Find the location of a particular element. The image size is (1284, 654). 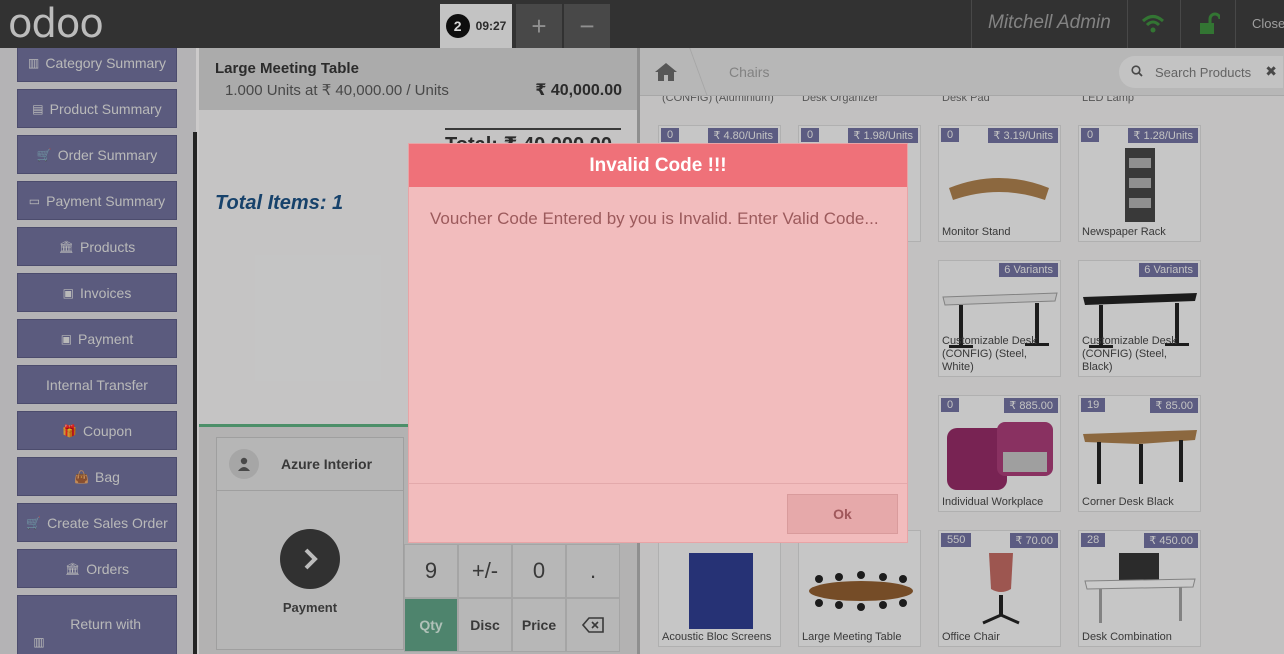

dialog-title: Invalid Code !!! is located at coordinates (658, 165).